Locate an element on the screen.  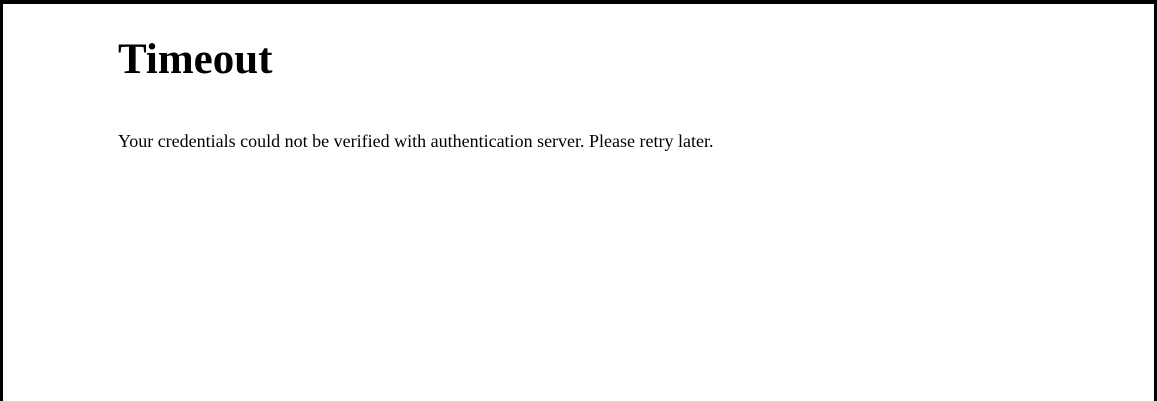
page-title: Timeout is located at coordinates (195, 59).